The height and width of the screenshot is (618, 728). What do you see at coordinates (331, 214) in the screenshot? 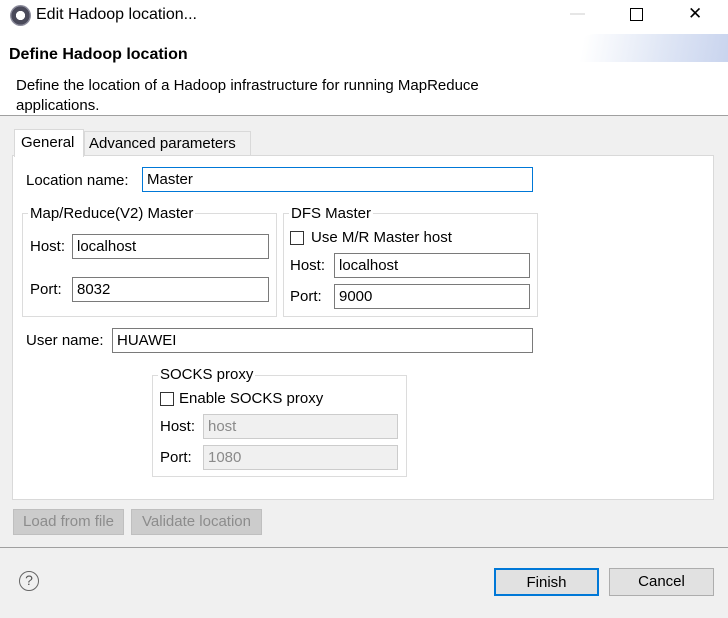
I see `dfs-master-title: DFS Master` at bounding box center [331, 214].